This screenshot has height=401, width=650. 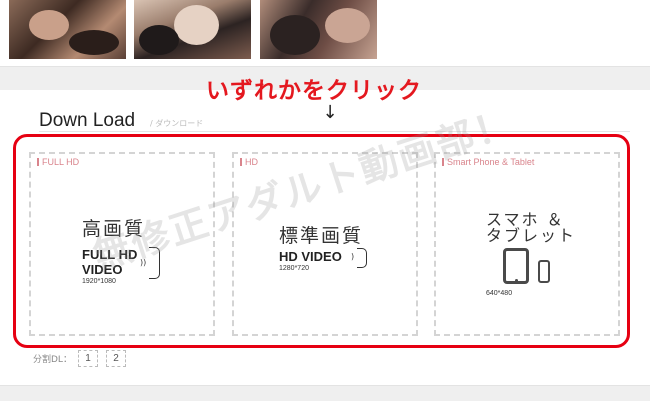 I want to click on quality-label: 標準画質, so click(x=321, y=236).